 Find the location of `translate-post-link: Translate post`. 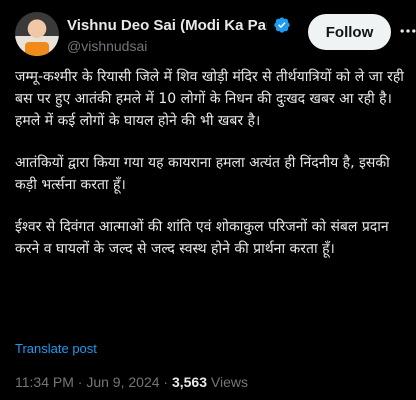

translate-post-link: Translate post is located at coordinates (56, 348).